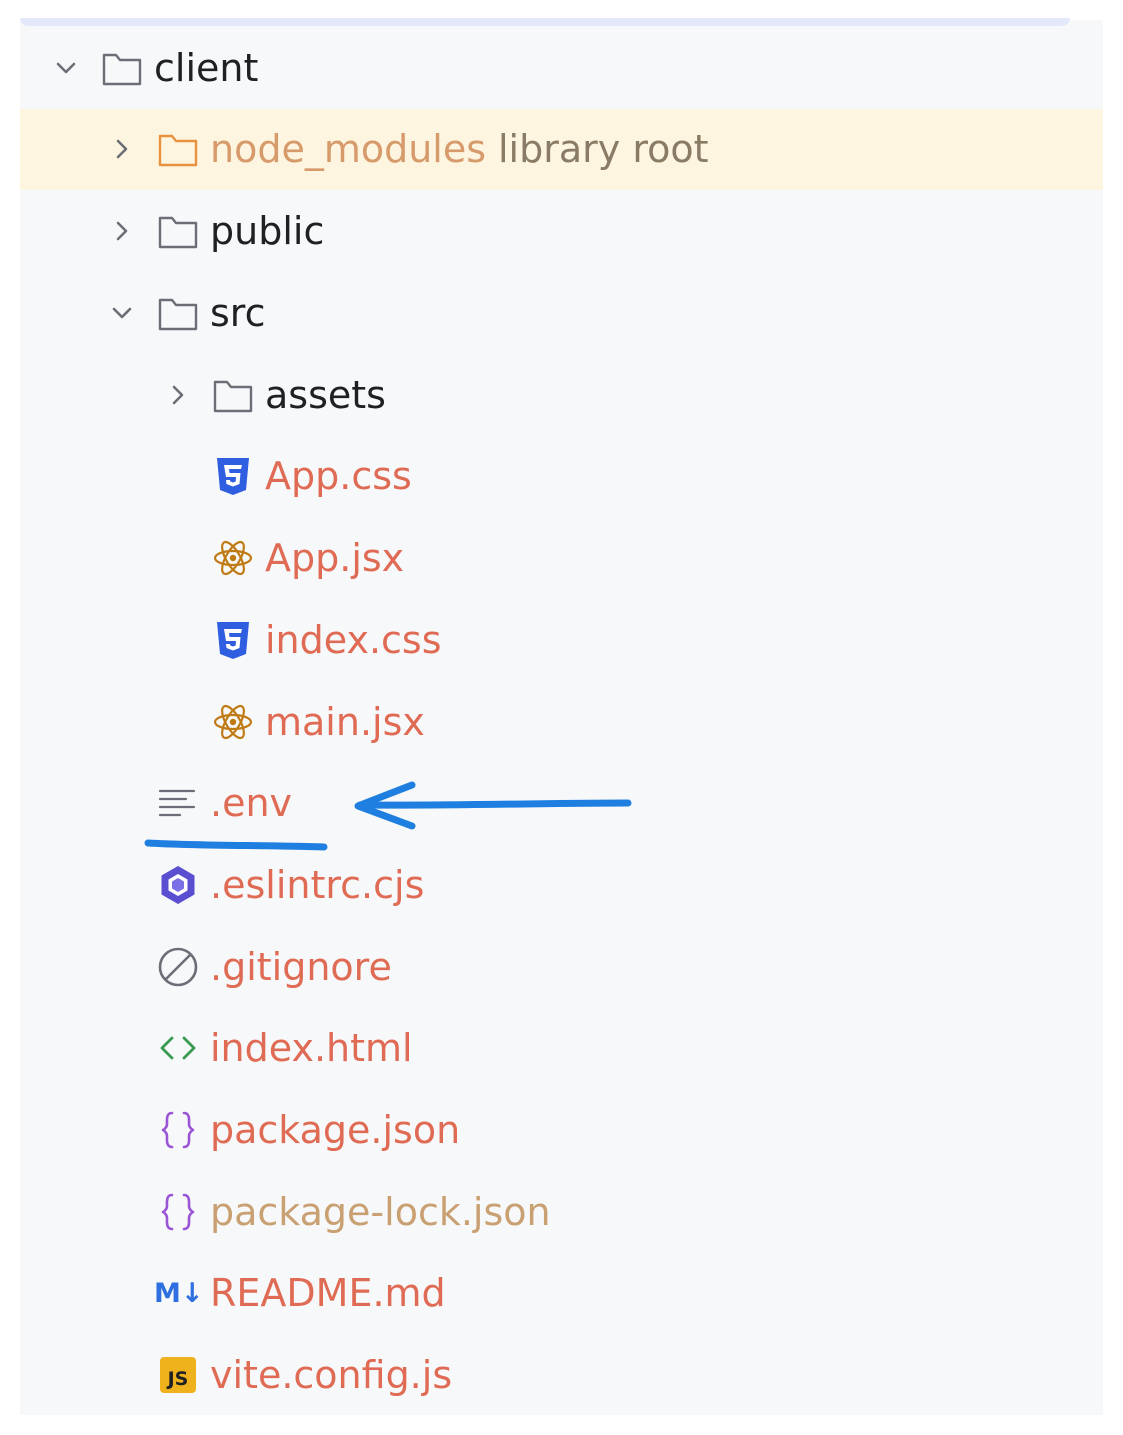  Describe the element at coordinates (178, 1048) in the screenshot. I see `html-icon` at that location.